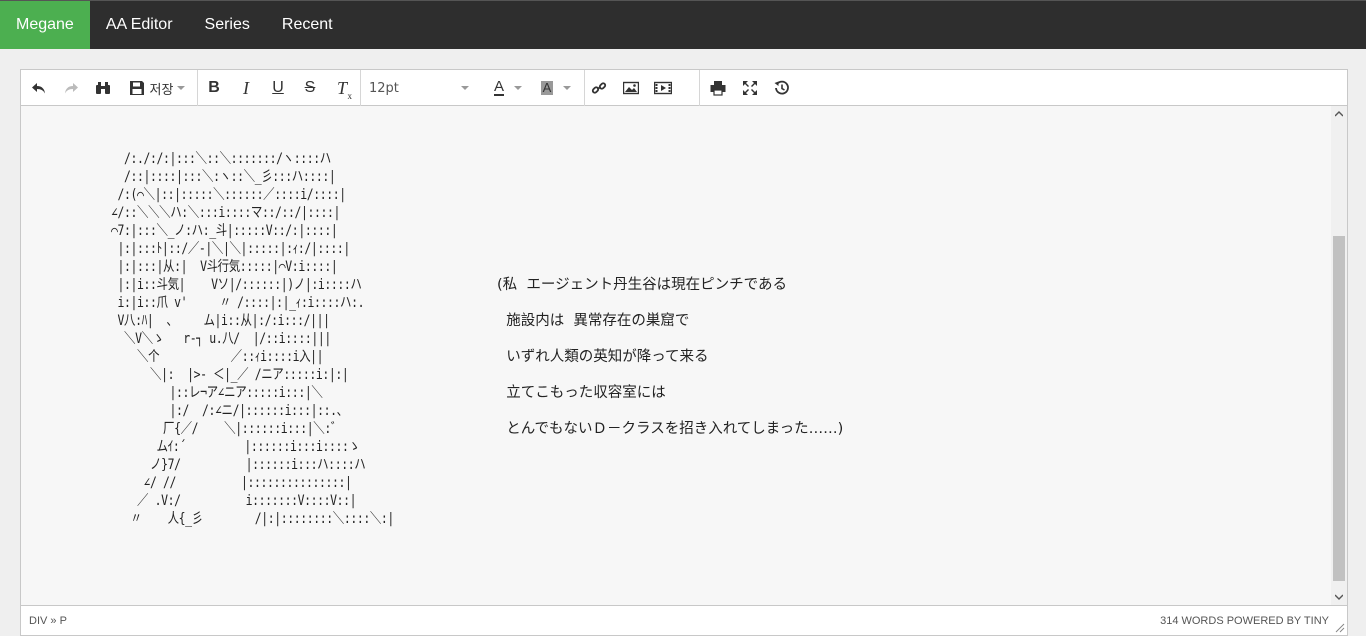 The width and height of the screenshot is (1366, 636). I want to click on link-icon, so click(599, 88).